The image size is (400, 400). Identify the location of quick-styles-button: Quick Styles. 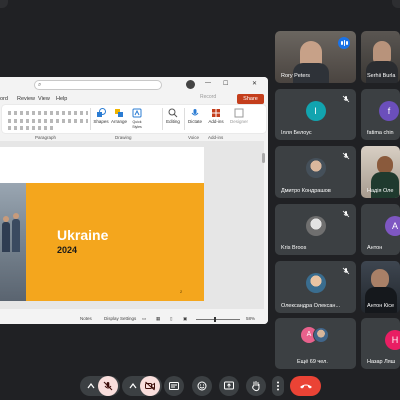
(137, 118).